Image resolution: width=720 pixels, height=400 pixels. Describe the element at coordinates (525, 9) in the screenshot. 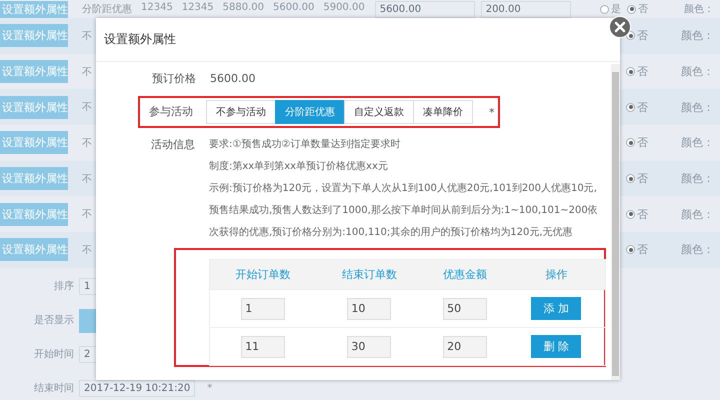

I see `input-field: 200.00` at that location.